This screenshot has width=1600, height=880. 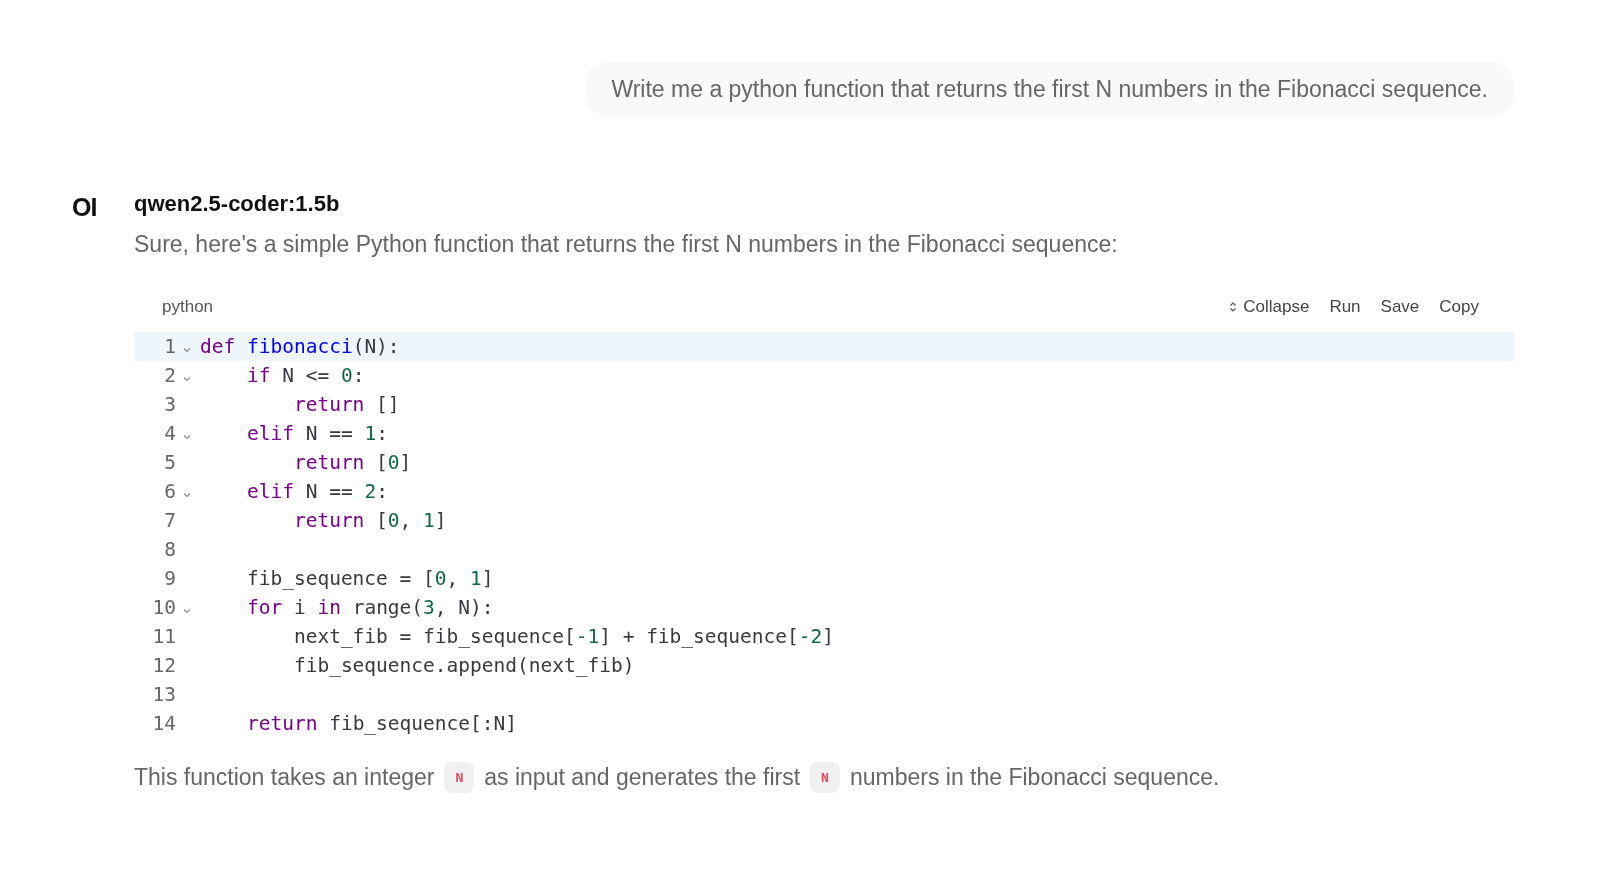 What do you see at coordinates (369, 578) in the screenshot?
I see `code-line: fib_sequence = [0, 1]` at bounding box center [369, 578].